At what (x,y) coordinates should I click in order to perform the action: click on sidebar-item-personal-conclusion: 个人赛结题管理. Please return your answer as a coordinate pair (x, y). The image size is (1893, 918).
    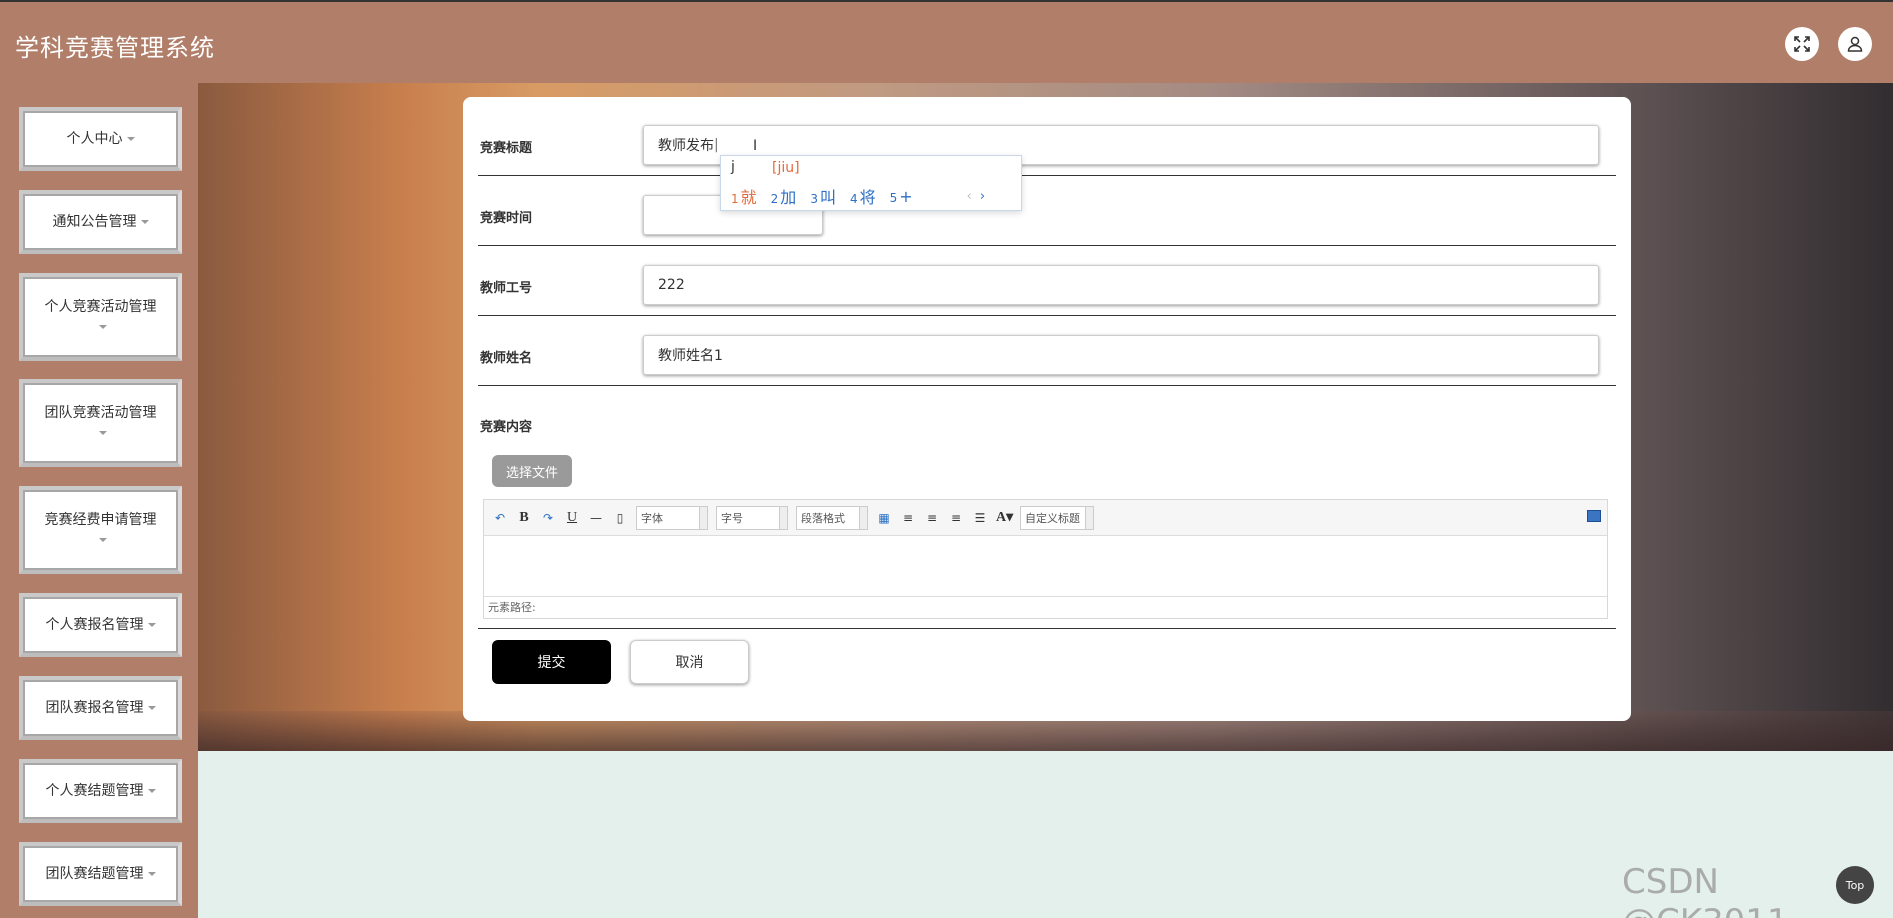
    Looking at the image, I should click on (100, 791).